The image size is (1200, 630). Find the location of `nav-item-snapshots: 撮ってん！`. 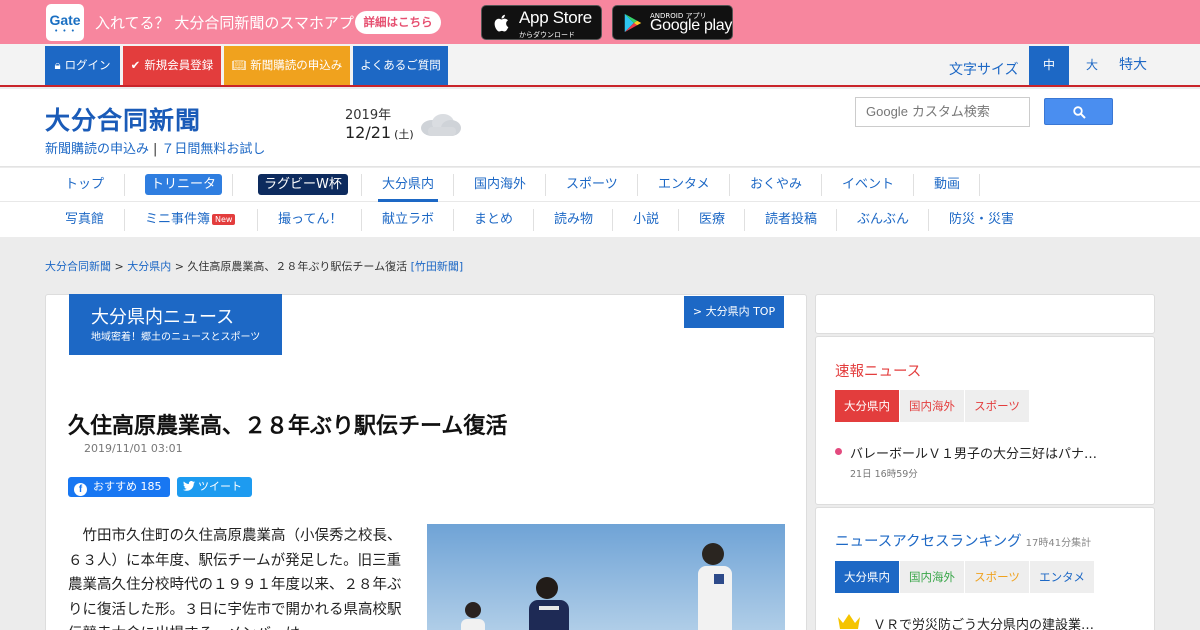

nav-item-snapshots: 撮ってん！ is located at coordinates (310, 220).